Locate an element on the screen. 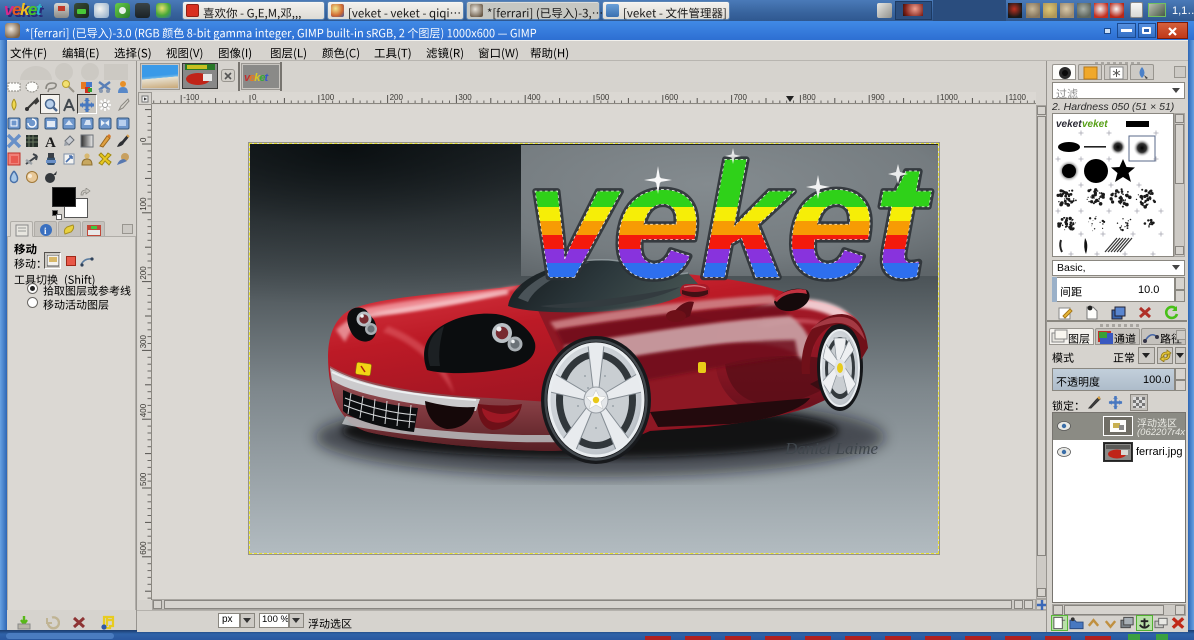 The height and width of the screenshot is (640, 1194). svg-text: A is located at coordinates (50, 142).